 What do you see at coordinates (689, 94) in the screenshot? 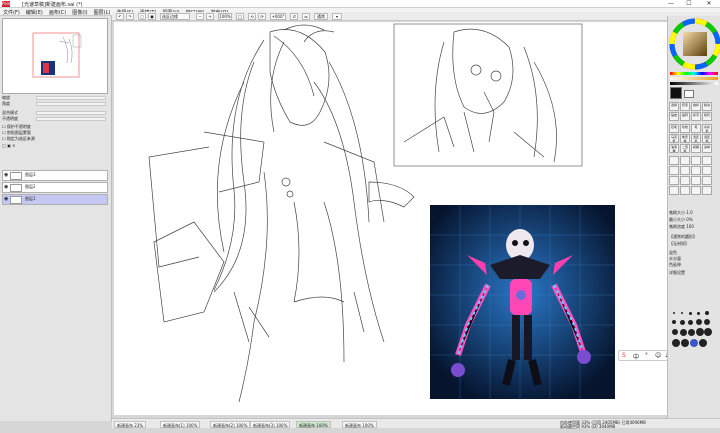
I see `secondary-color-swatch` at bounding box center [689, 94].